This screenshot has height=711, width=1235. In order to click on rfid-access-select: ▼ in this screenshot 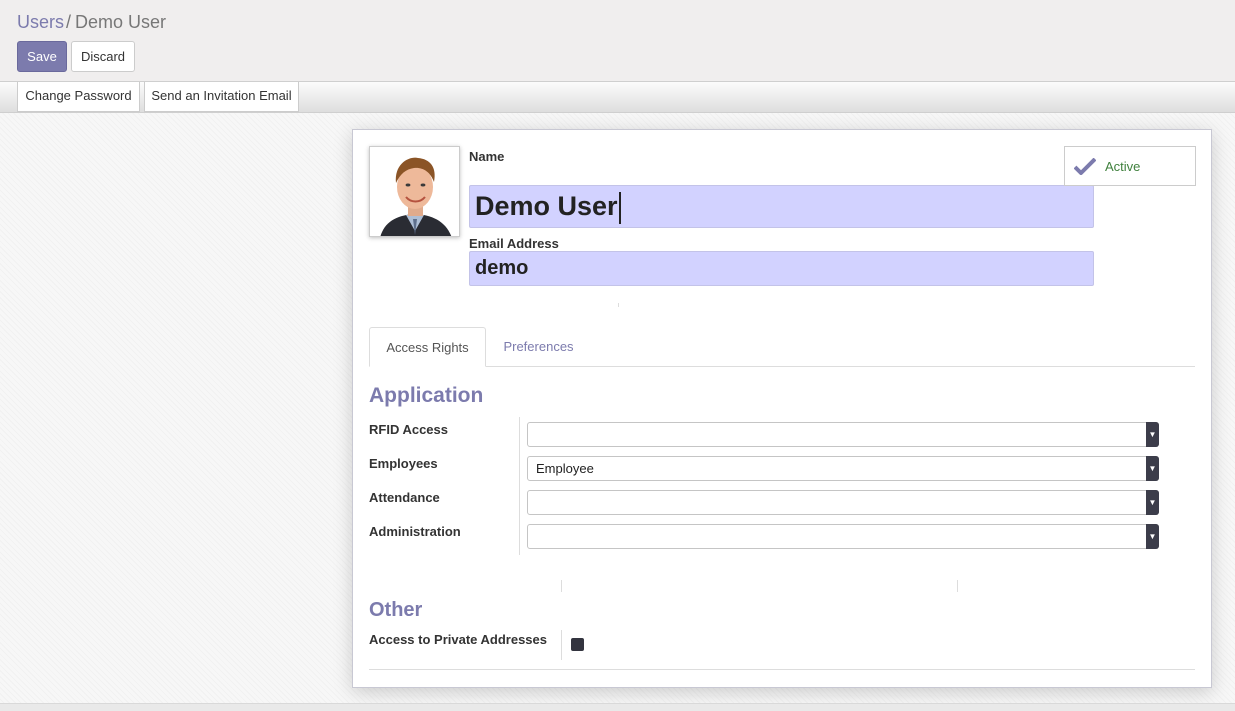, I will do `click(843, 434)`.